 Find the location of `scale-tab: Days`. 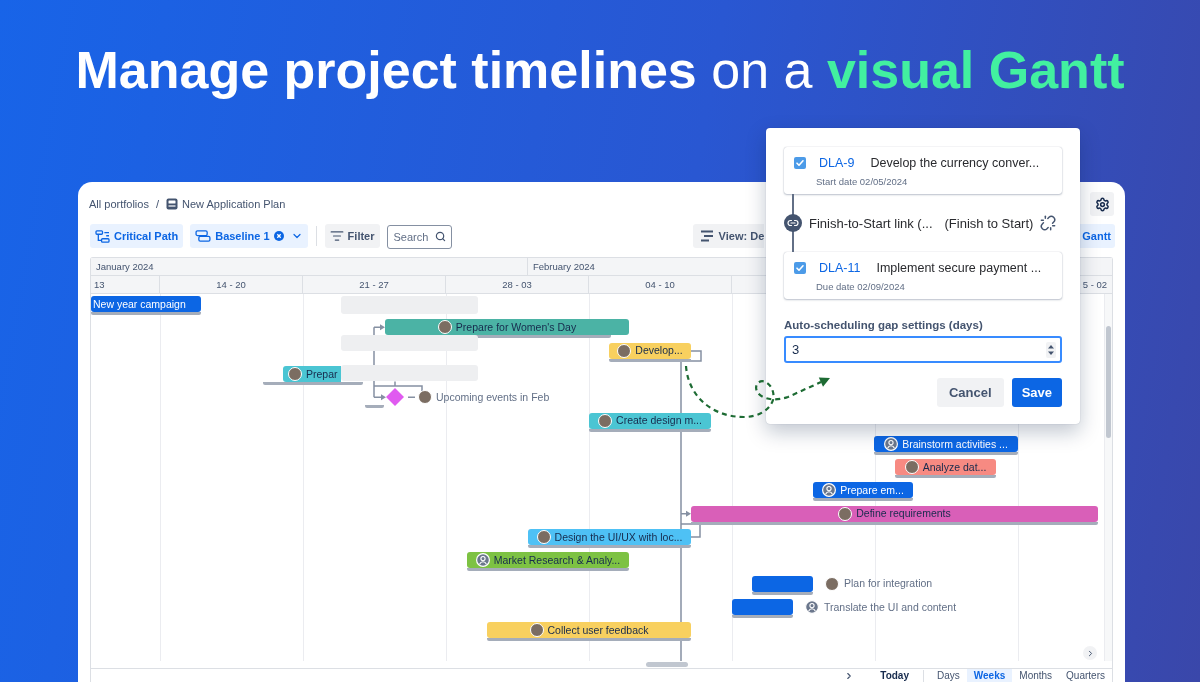

scale-tab: Days is located at coordinates (948, 675).